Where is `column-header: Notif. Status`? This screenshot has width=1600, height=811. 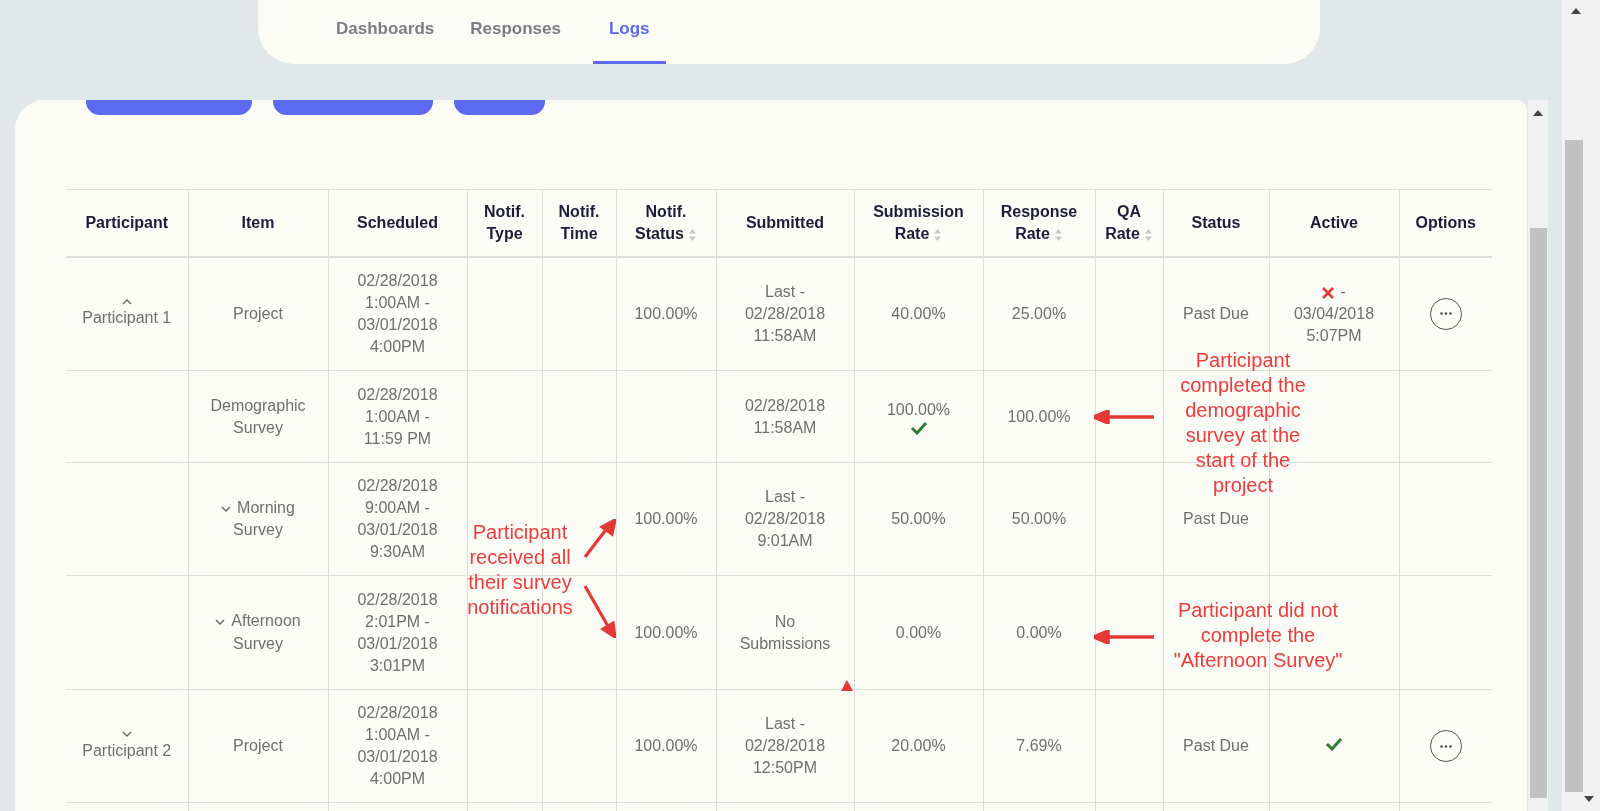
column-header: Notif. Status is located at coordinates (666, 223).